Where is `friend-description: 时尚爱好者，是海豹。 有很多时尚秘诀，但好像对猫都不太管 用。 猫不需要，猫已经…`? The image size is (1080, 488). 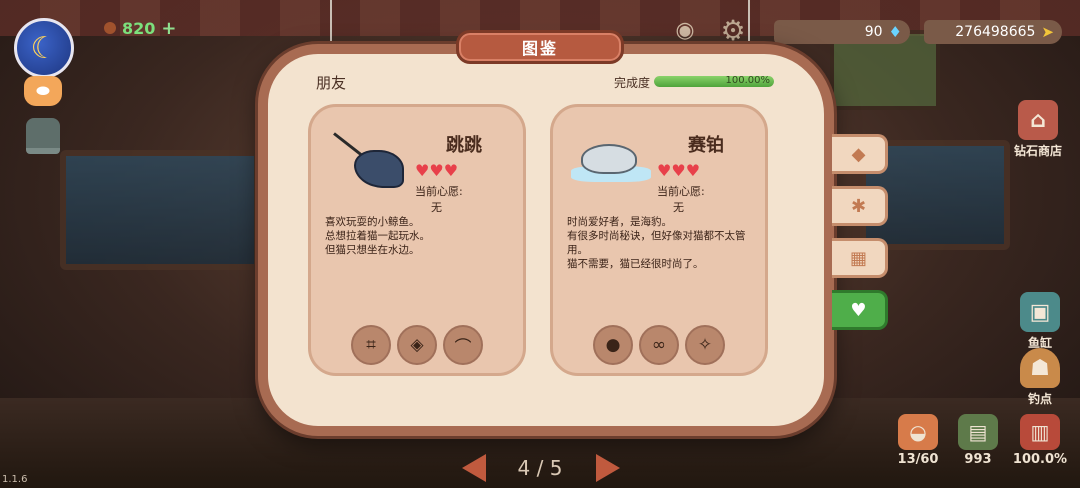 friend-description: 时尚爱好者，是海豹。 有很多时尚秘诀，但好像对猫都不太管 用。 猫不需要，猫已经… is located at coordinates (663, 243).